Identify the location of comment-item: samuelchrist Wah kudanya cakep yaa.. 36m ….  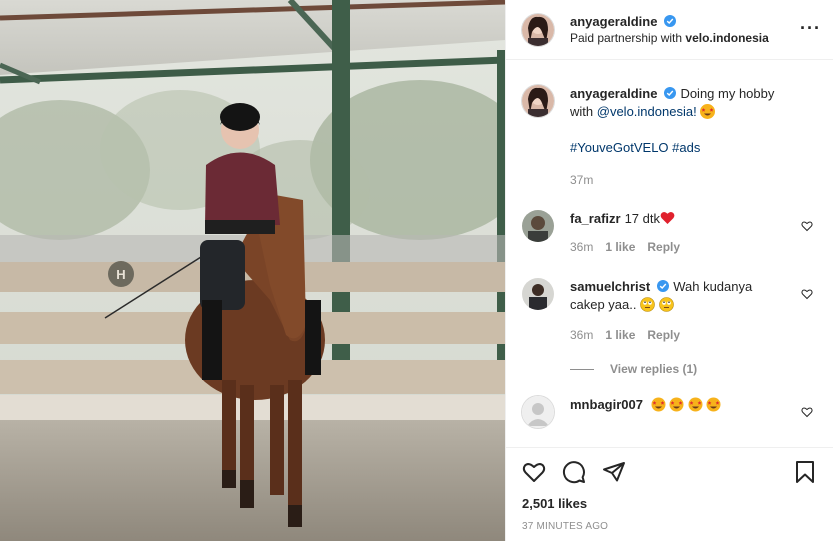
(669, 311).